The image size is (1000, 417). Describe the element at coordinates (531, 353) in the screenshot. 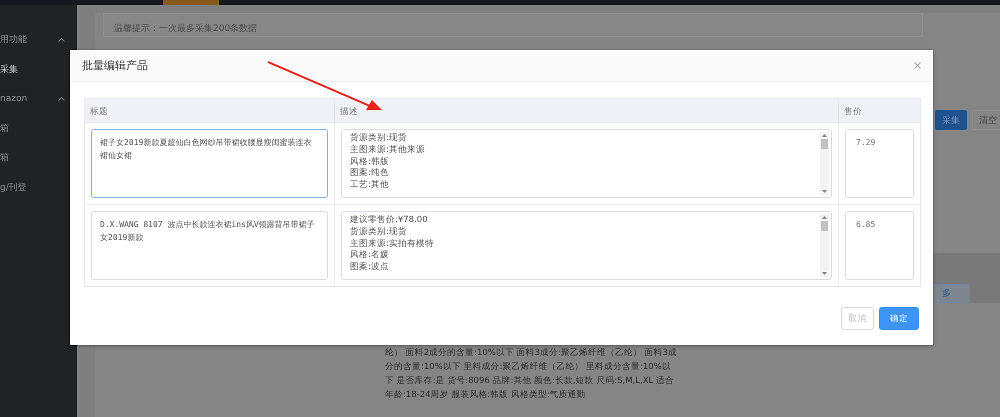

I see `description-text: 纶） 面料2成分的含量:10%以下 面料3成分:聚乙烯纤维（乙纶） 面料3成` at that location.